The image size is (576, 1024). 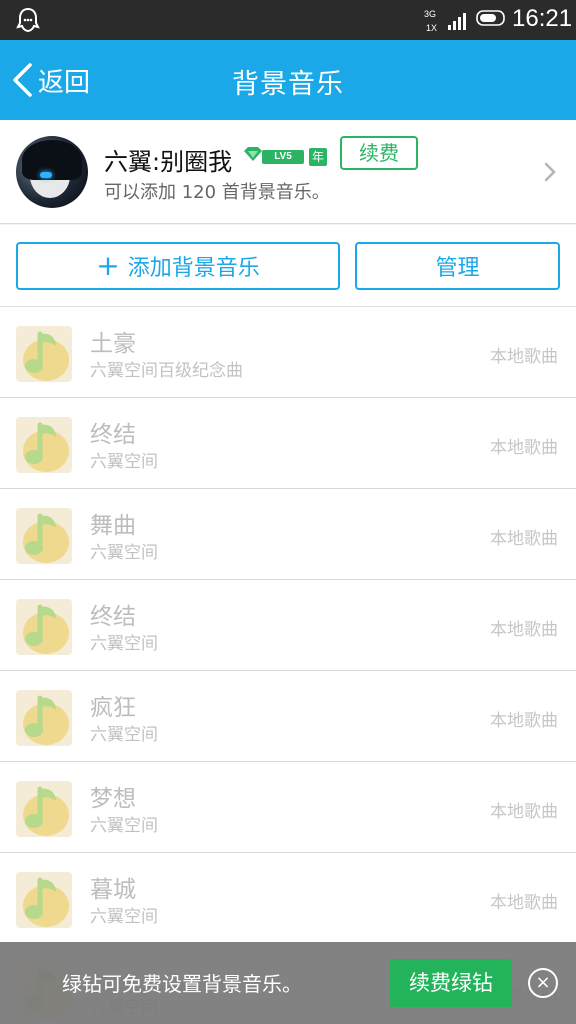 I want to click on svg-text: 3G, so click(x=430, y=14).